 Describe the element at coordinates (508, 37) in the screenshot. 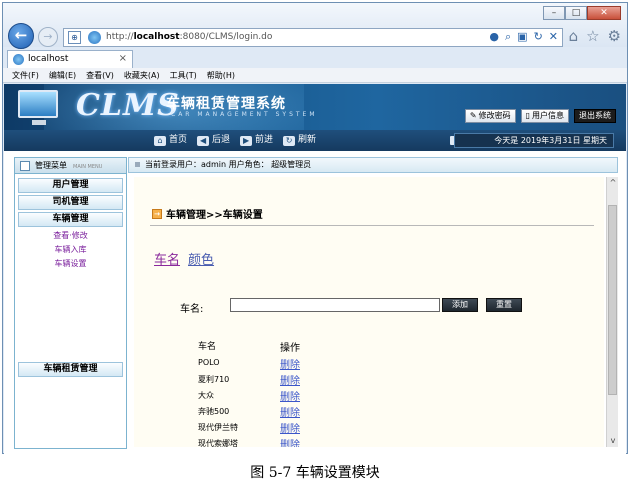

I see `search-icon: ⌕` at that location.